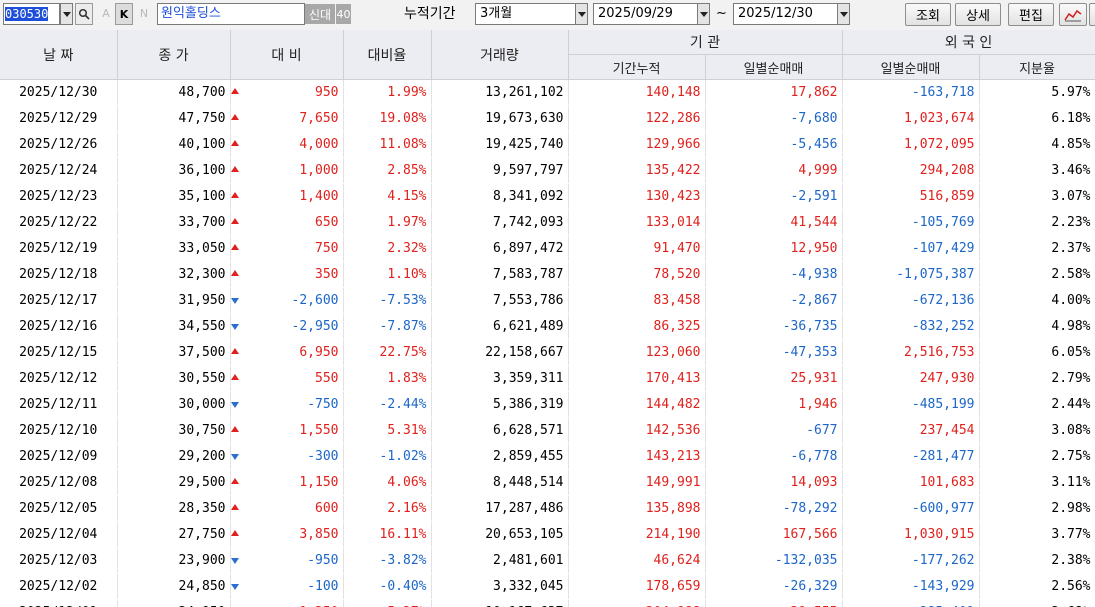 Image resolution: width=1095 pixels, height=607 pixels. What do you see at coordinates (911, 404) in the screenshot?
I see `cell-foreign-daily: -485,199` at bounding box center [911, 404].